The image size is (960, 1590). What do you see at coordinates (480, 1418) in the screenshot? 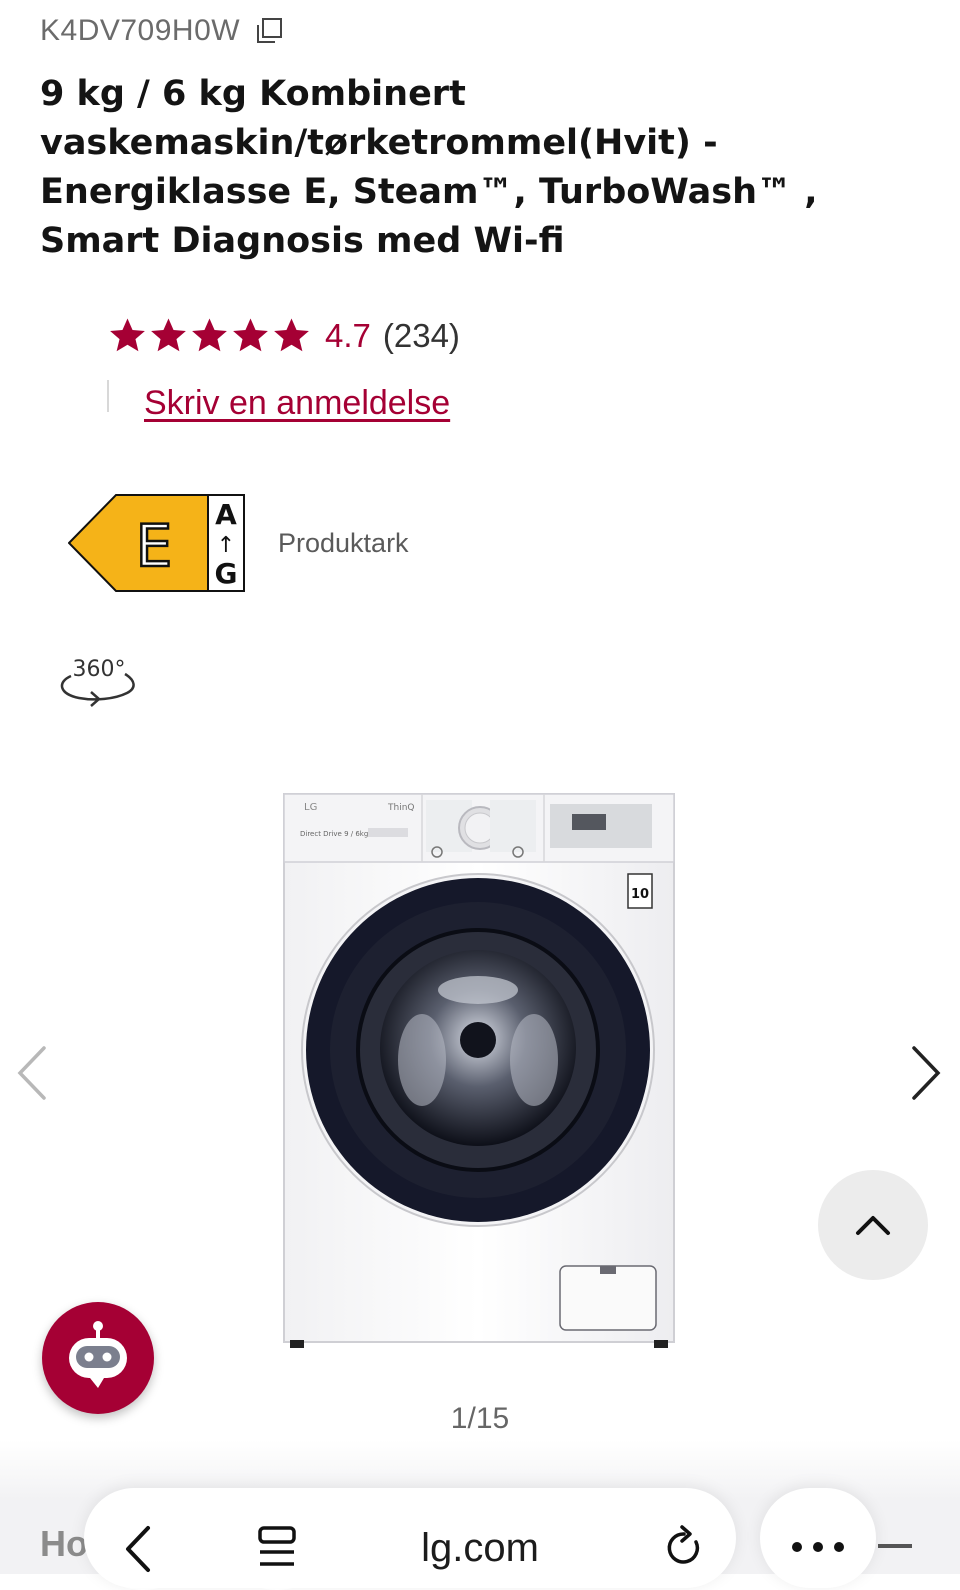
I see `gallery-counter: 1/15` at bounding box center [480, 1418].